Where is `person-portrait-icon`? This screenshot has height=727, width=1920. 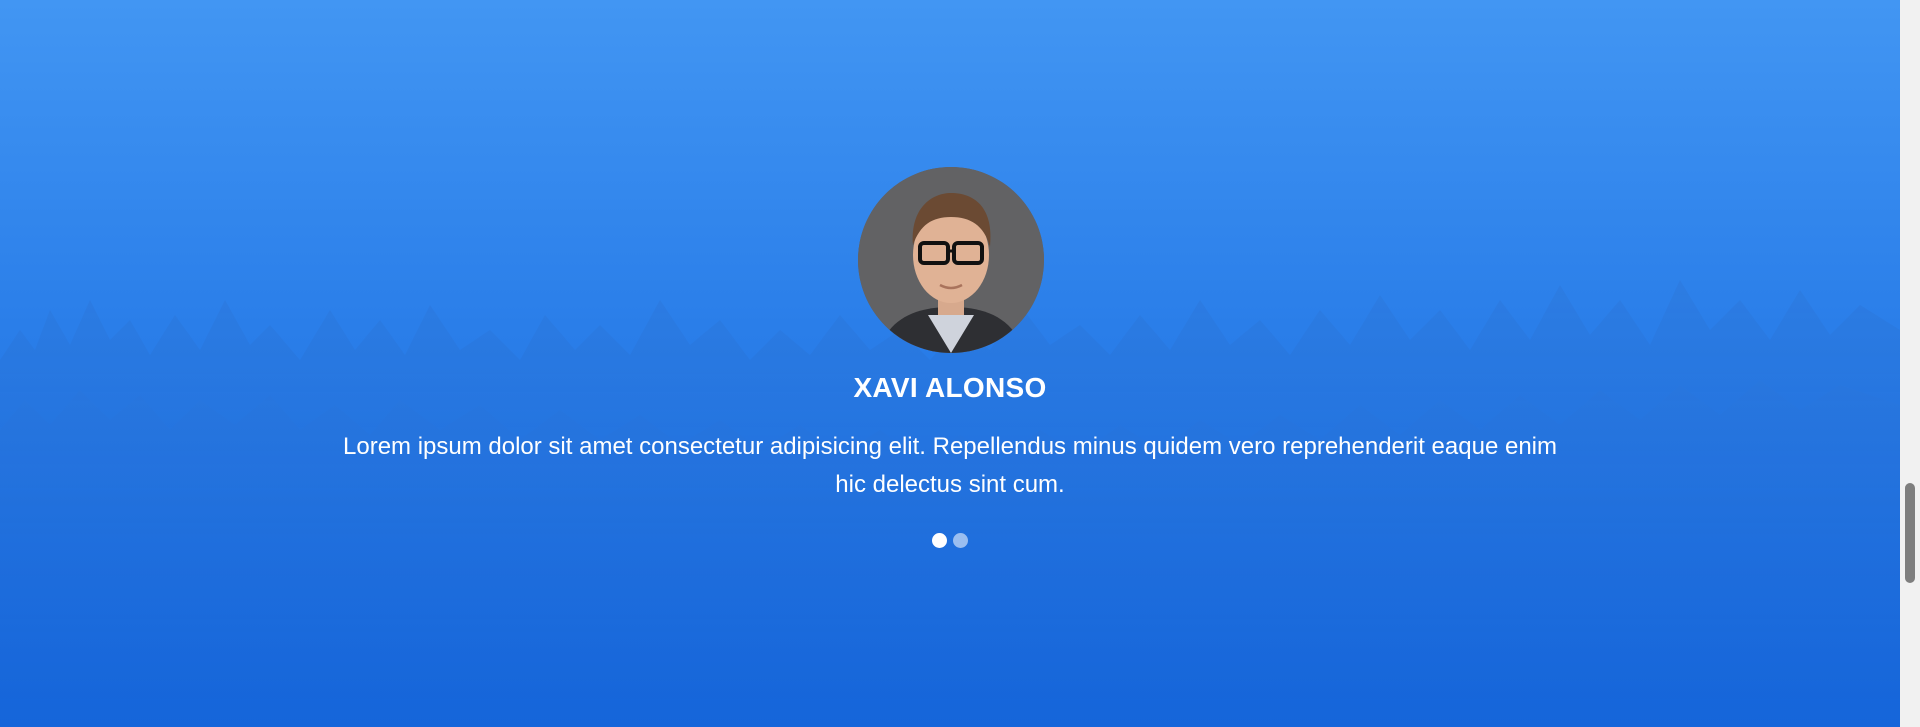
person-portrait-icon is located at coordinates (951, 260).